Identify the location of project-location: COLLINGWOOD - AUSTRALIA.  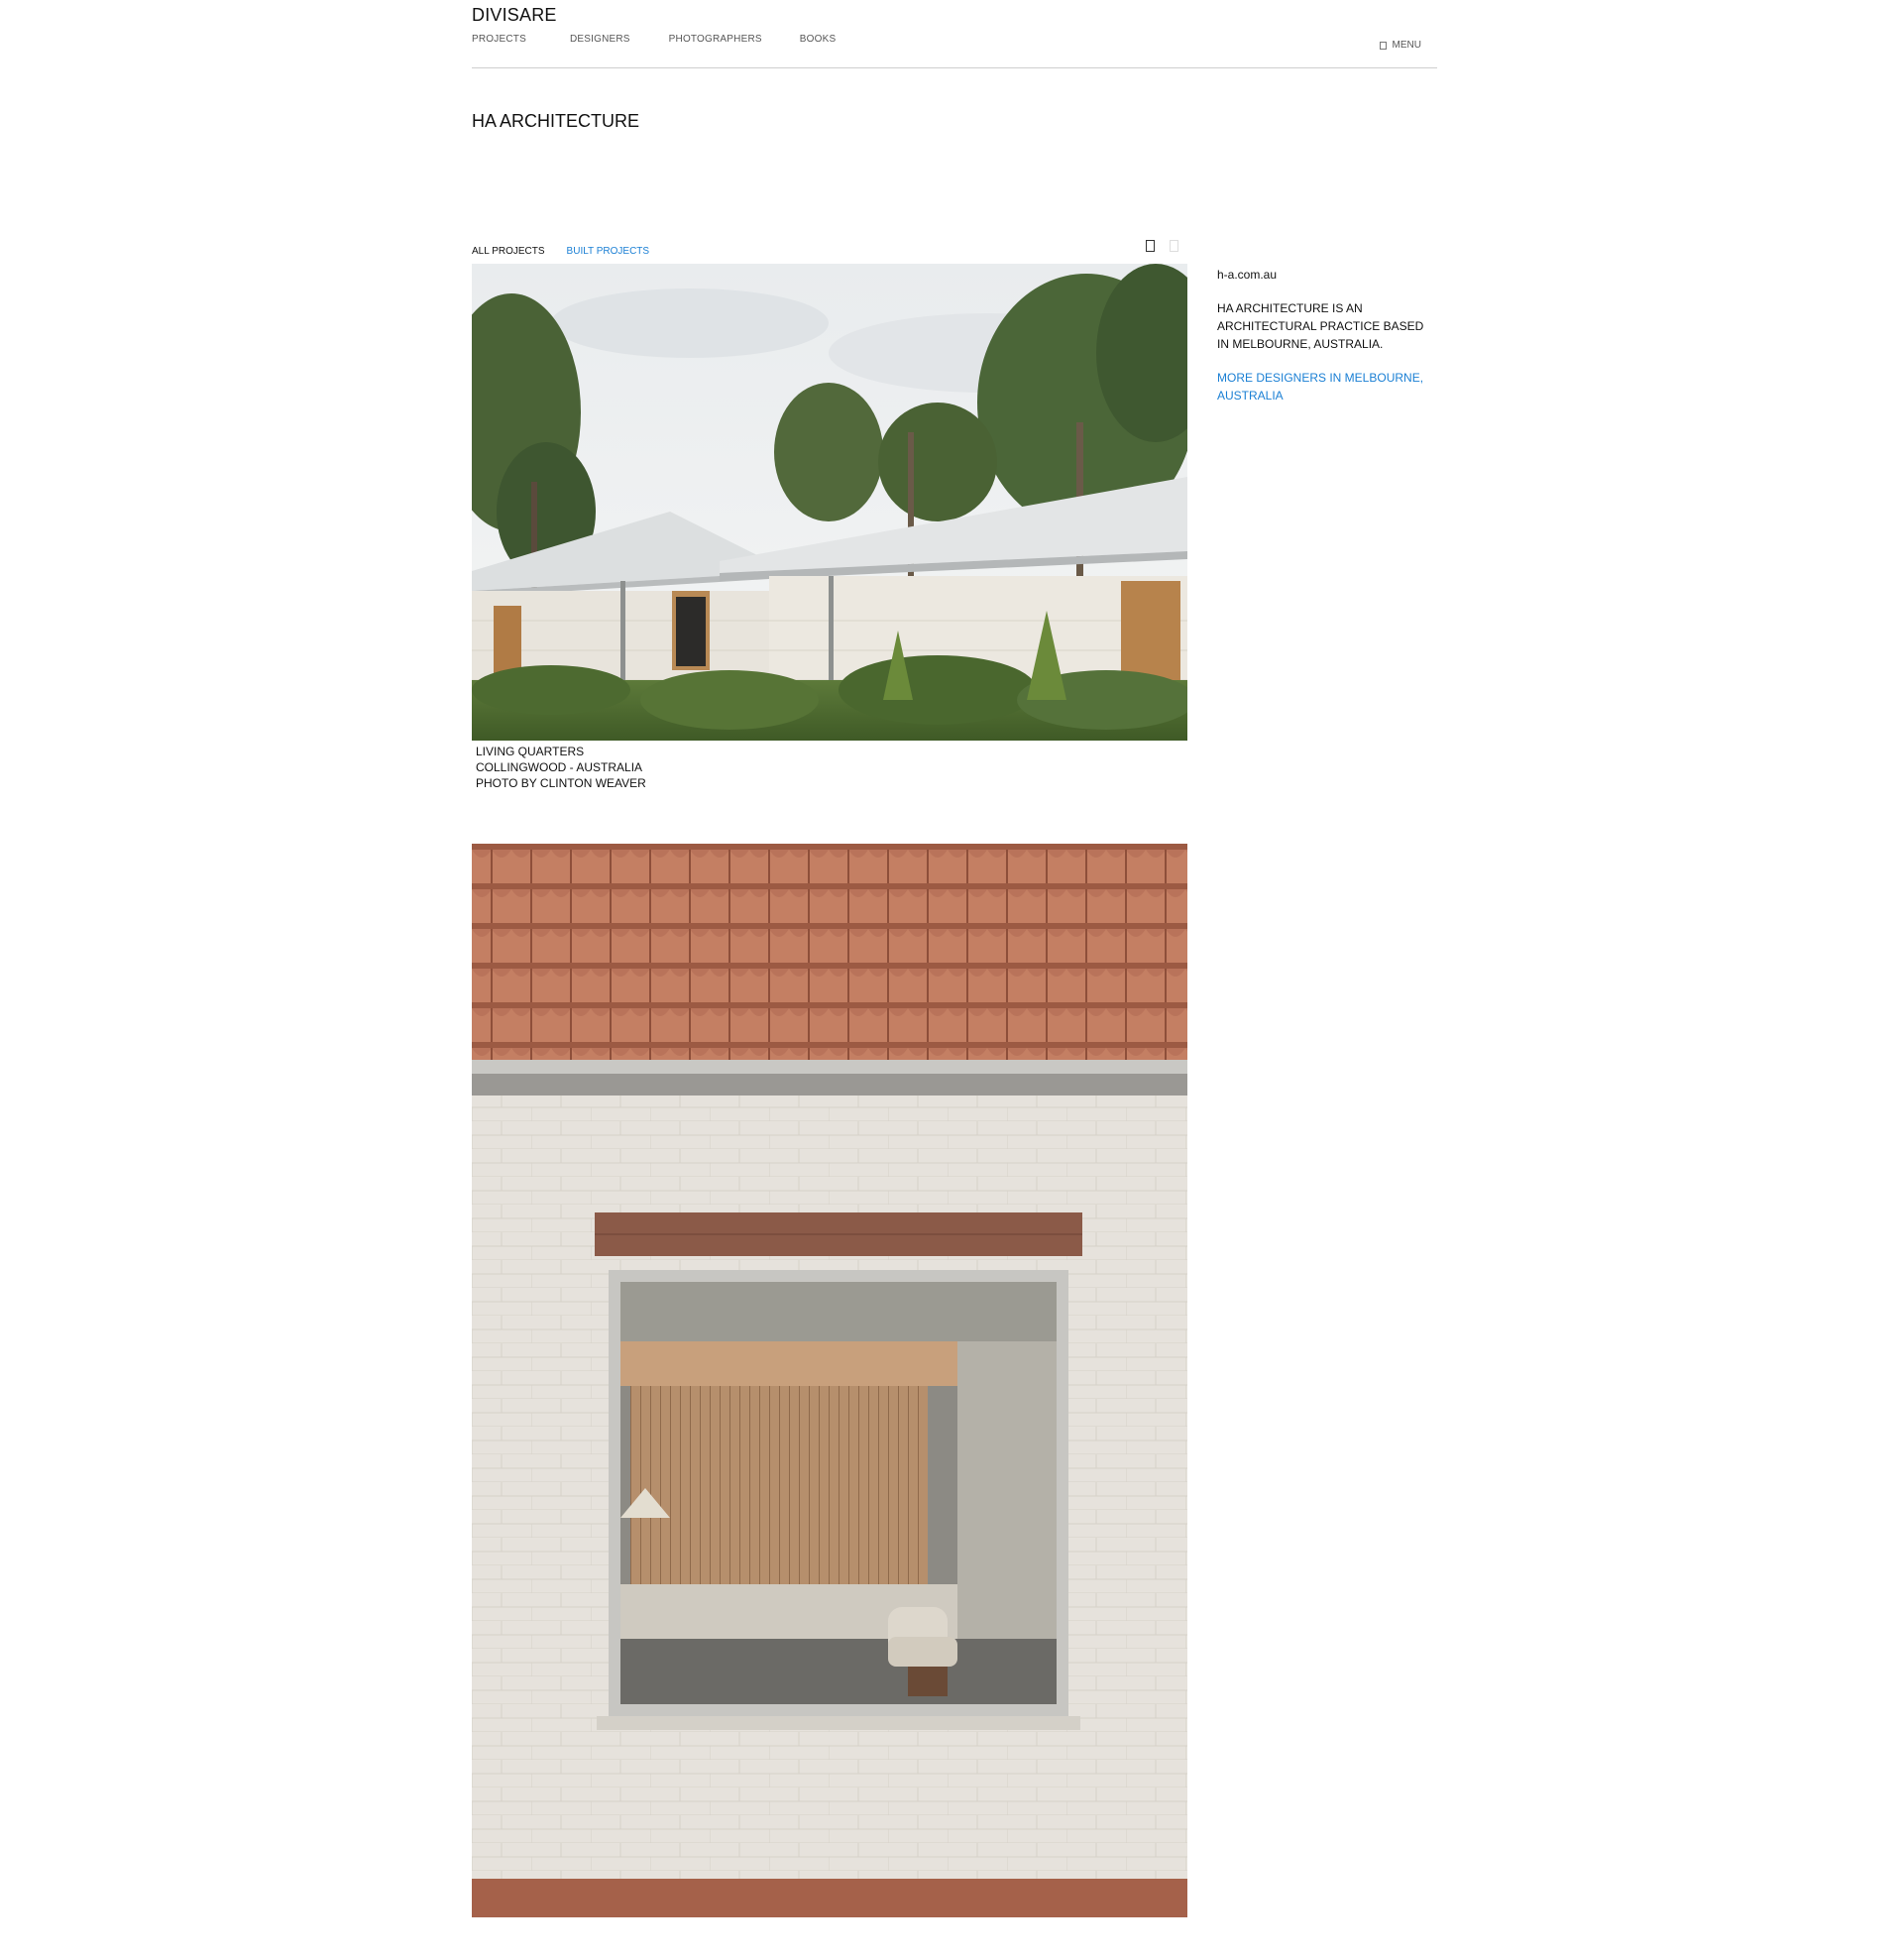
(559, 767).